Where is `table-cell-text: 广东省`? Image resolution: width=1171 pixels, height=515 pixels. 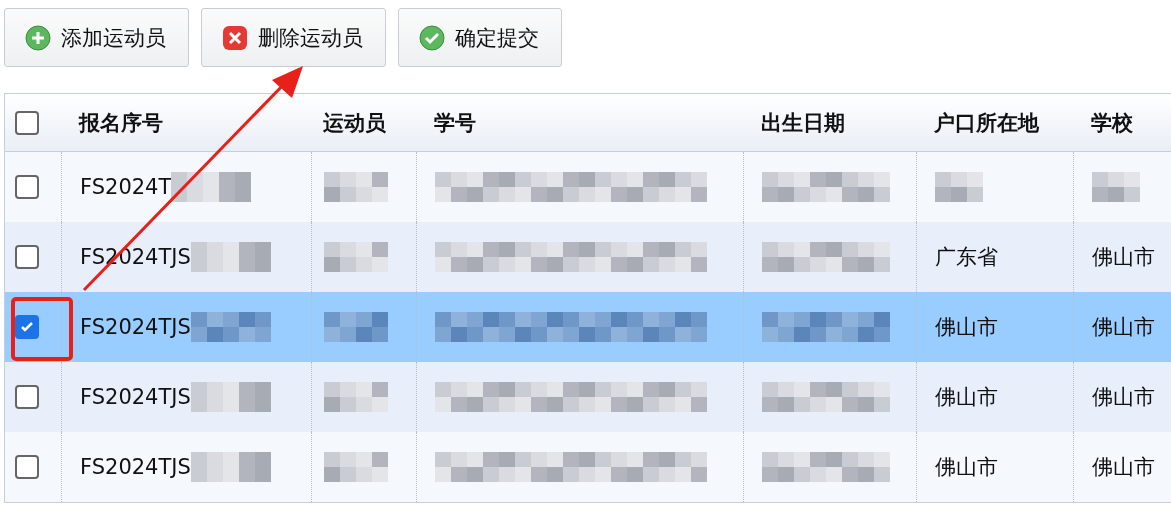 table-cell-text: 广东省 is located at coordinates (966, 257).